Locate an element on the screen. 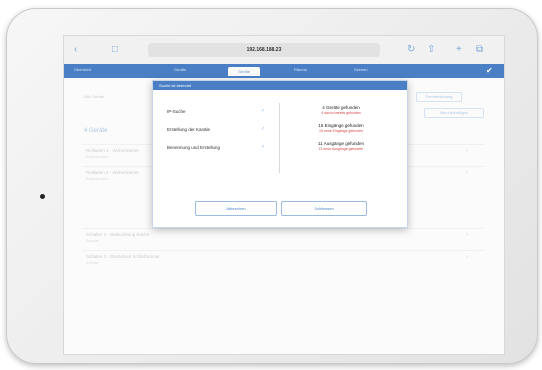 This screenshot has height=370, width=542. outputs-found-text: 11 Ausgänge gefunden is located at coordinates (341, 143).